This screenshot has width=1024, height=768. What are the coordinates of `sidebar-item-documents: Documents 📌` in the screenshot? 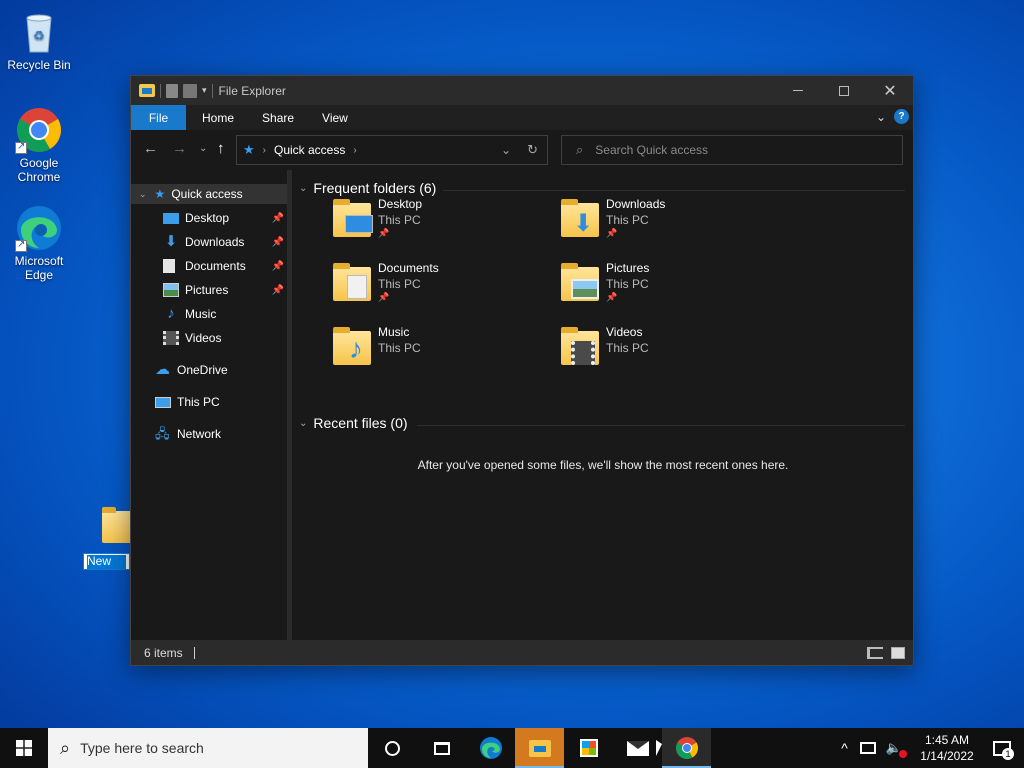 It's located at (209, 266).